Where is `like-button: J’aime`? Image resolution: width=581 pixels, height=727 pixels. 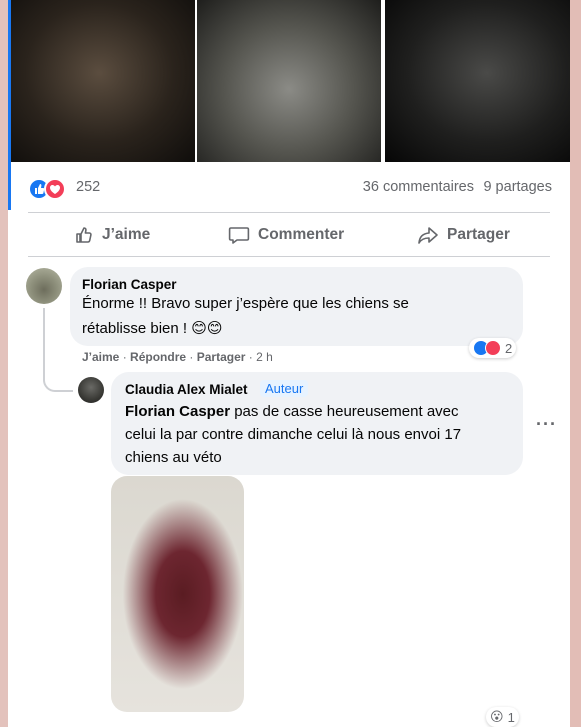
like-button: J’aime is located at coordinates (112, 235).